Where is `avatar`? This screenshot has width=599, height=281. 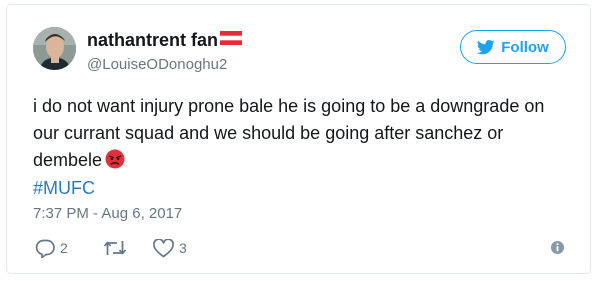
avatar is located at coordinates (54, 48).